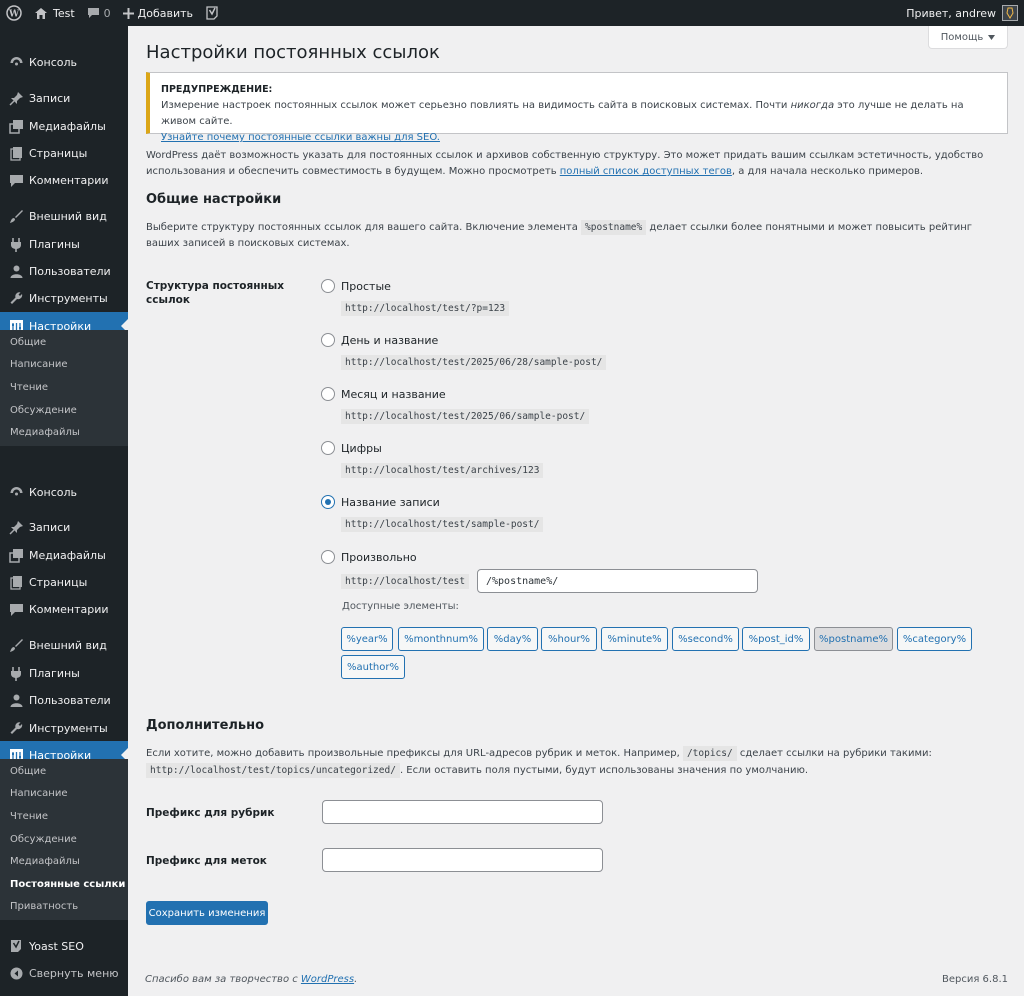 The height and width of the screenshot is (996, 1024). Describe the element at coordinates (383, 394) in the screenshot. I see `permalink-option: Месяц и название` at that location.